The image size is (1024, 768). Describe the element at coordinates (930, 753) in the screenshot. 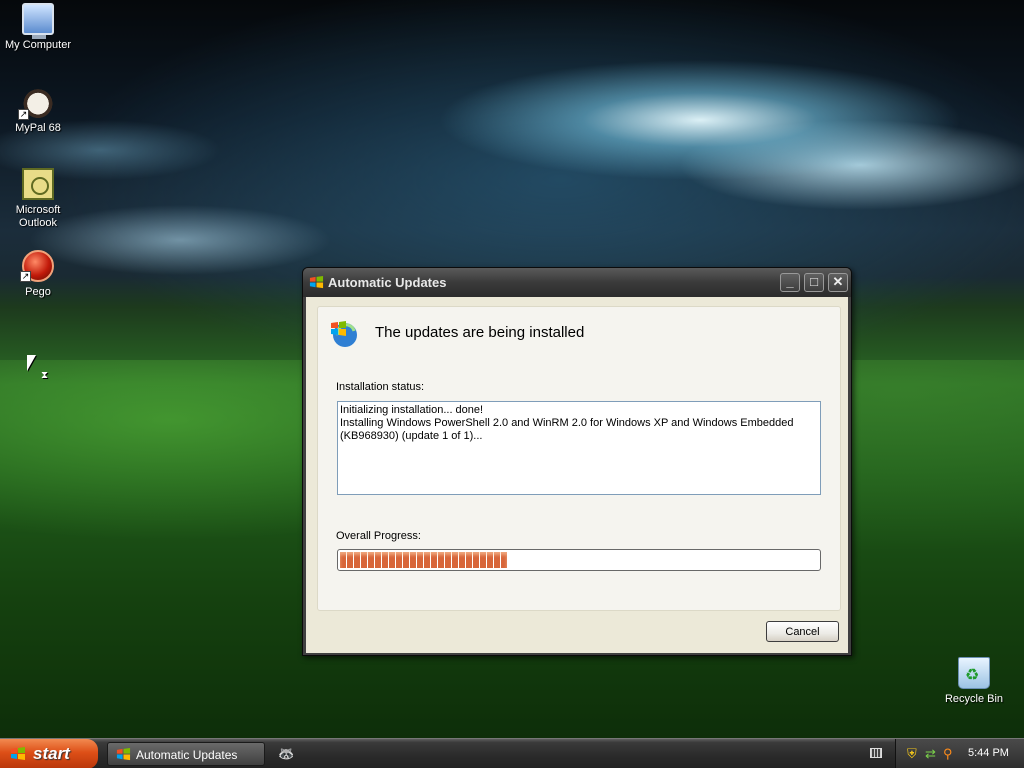

I see `network-icon: ⇄` at that location.